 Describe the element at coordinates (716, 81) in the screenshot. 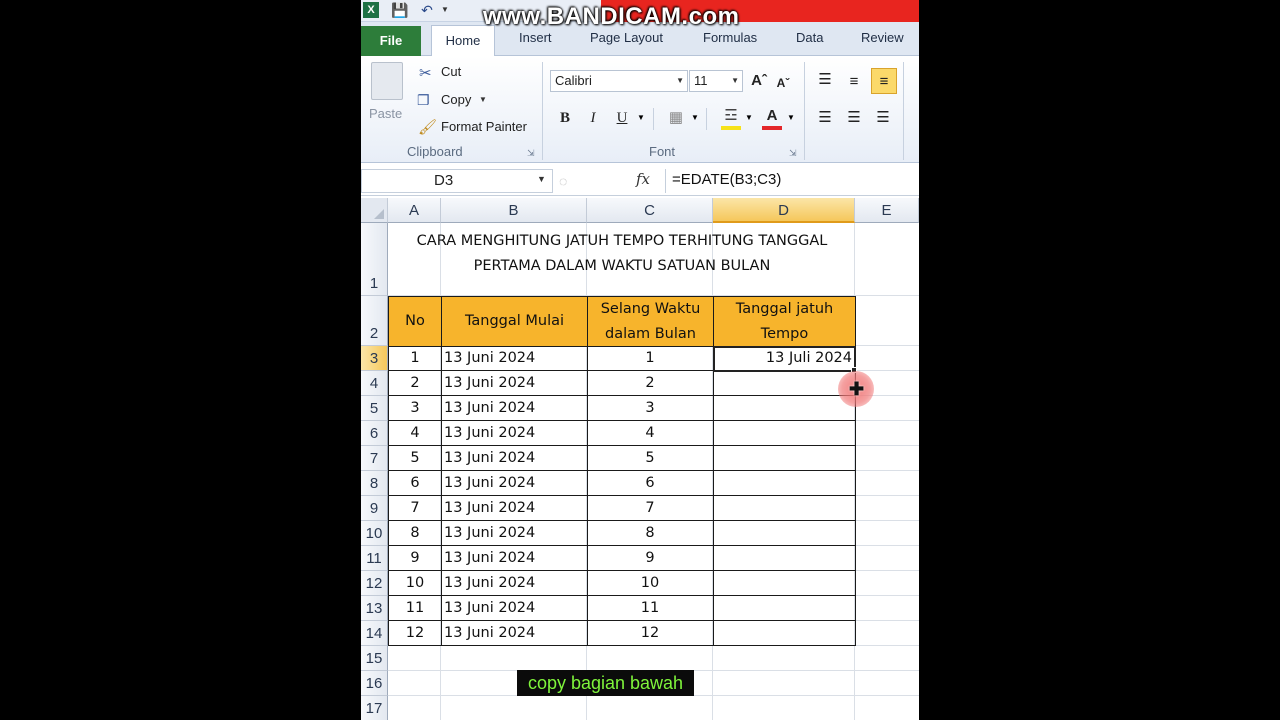

I see `font-size-select: 11 ▼` at that location.